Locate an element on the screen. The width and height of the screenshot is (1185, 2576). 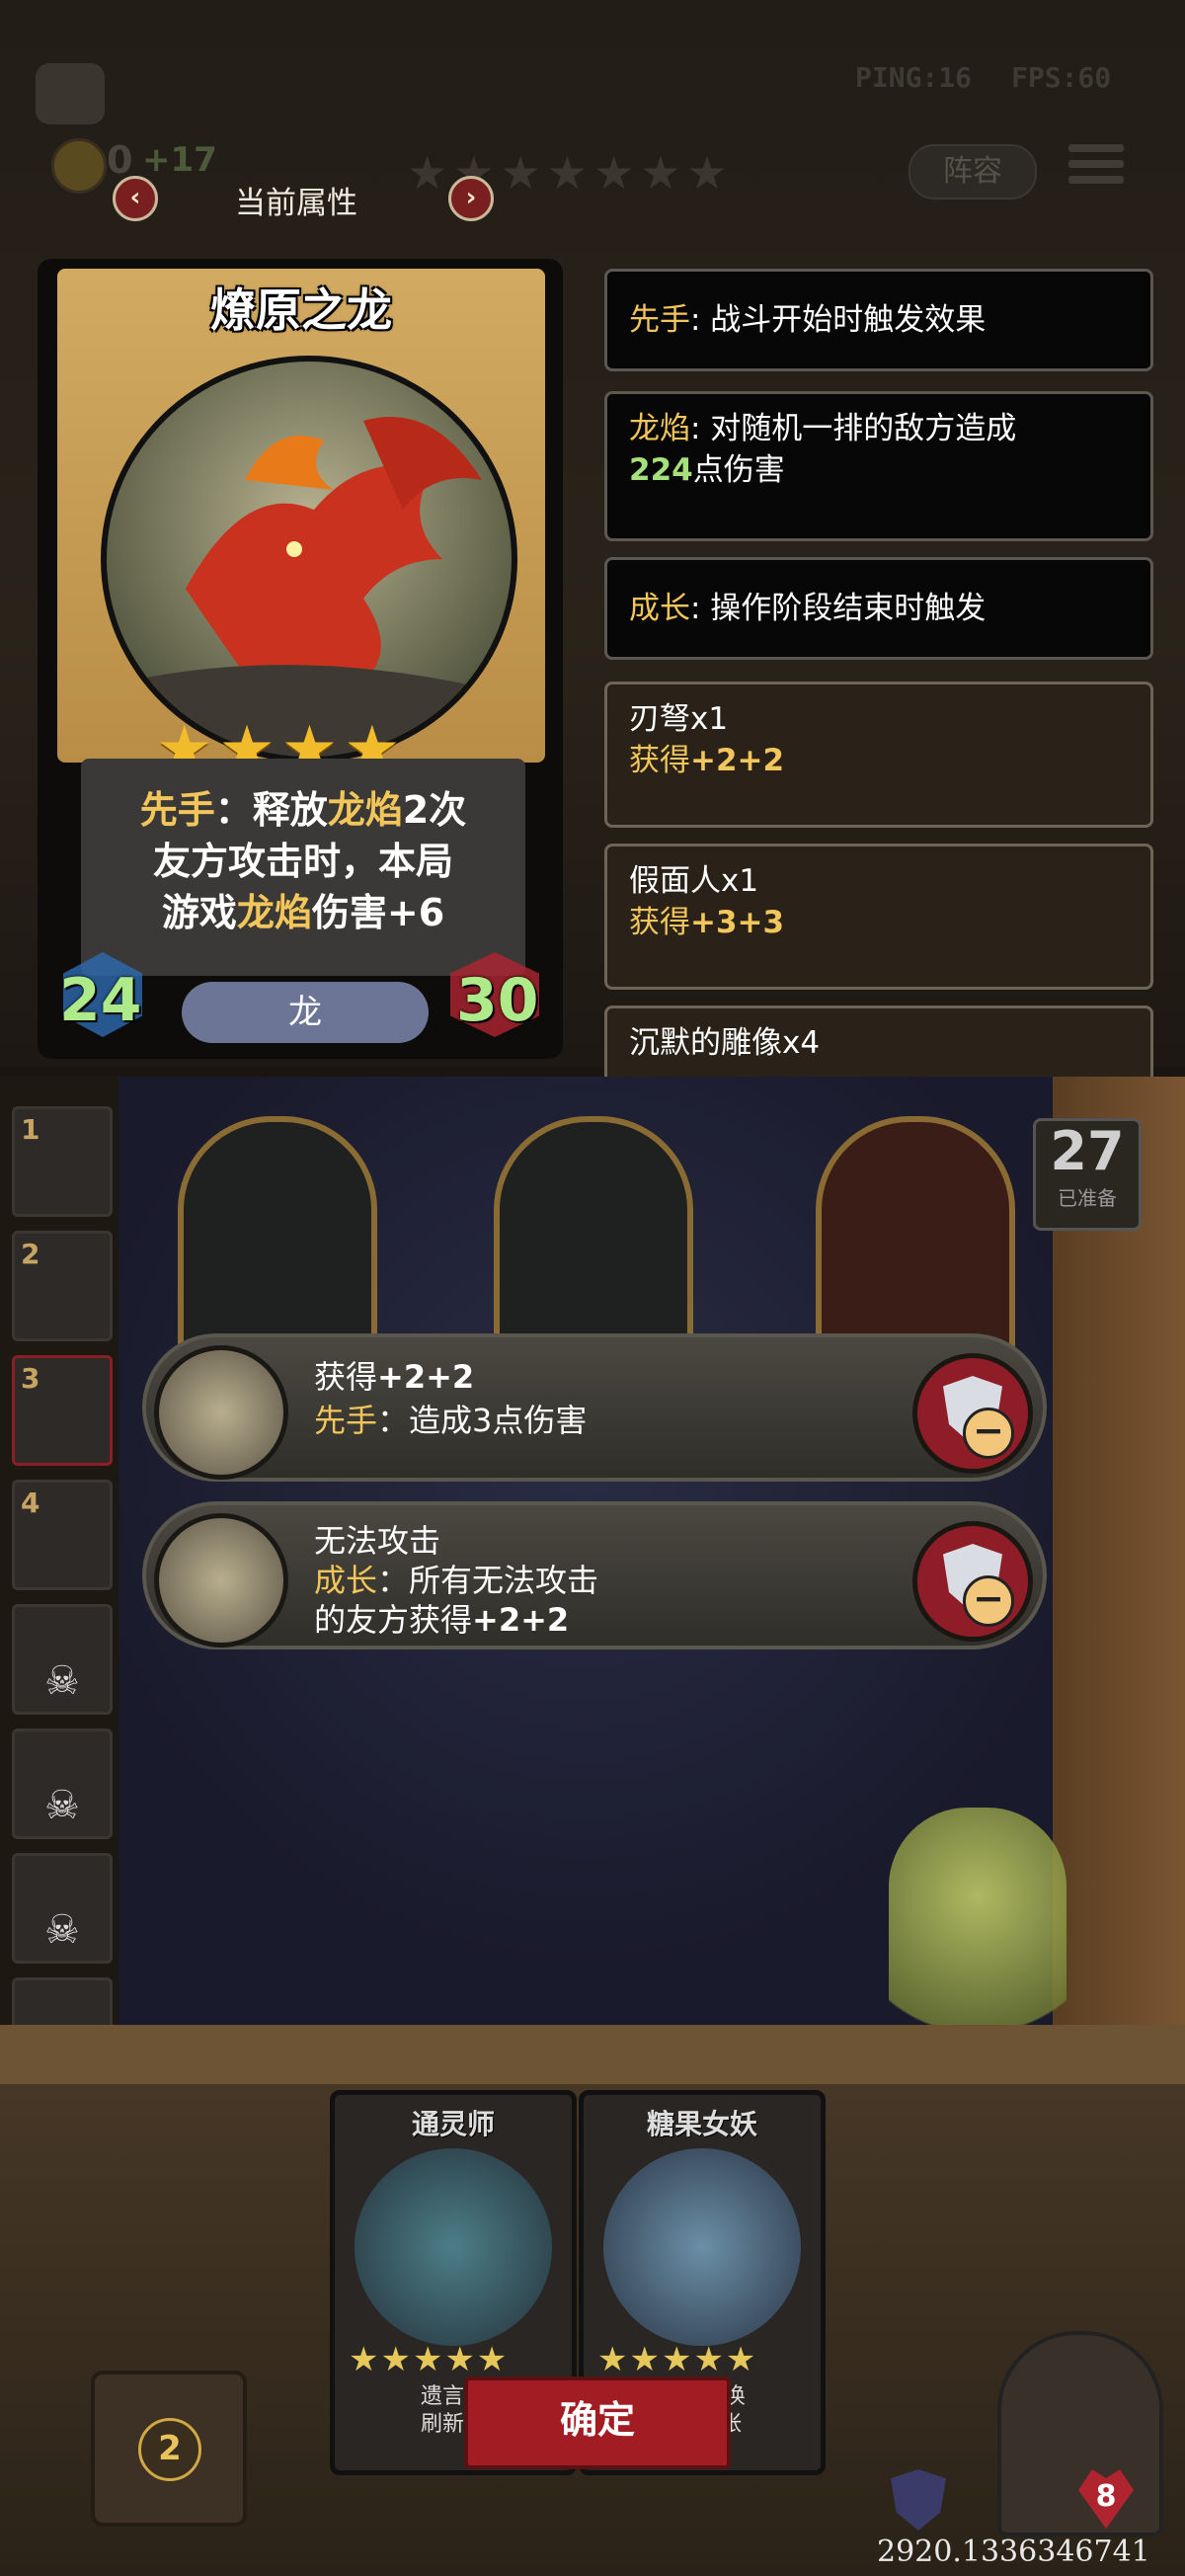
buff-name: 假面人x1 is located at coordinates (694, 881).